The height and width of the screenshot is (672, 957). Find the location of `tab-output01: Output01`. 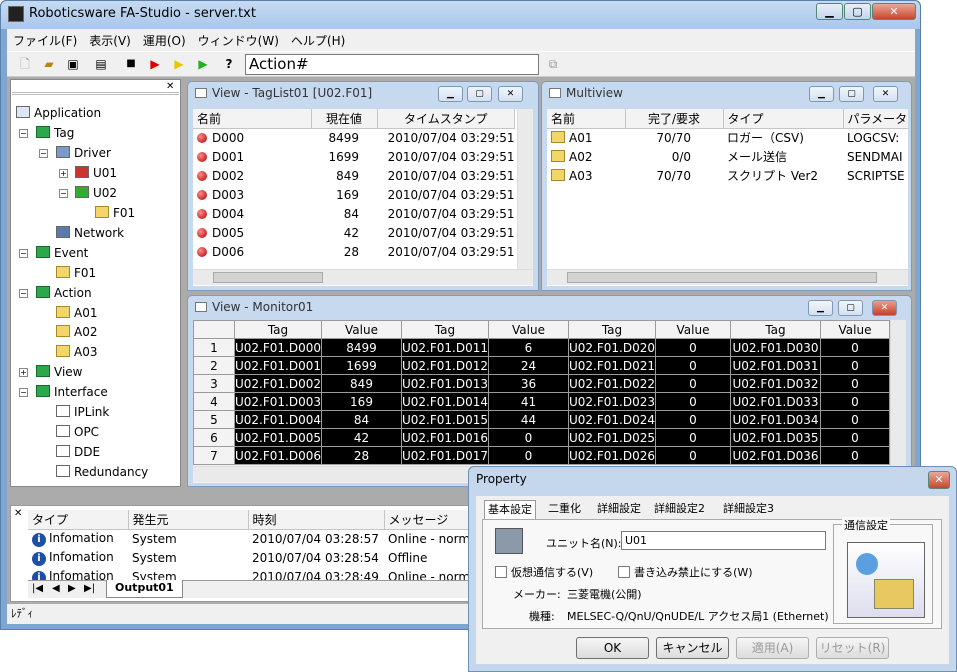

tab-output01: Output01 is located at coordinates (144, 589).